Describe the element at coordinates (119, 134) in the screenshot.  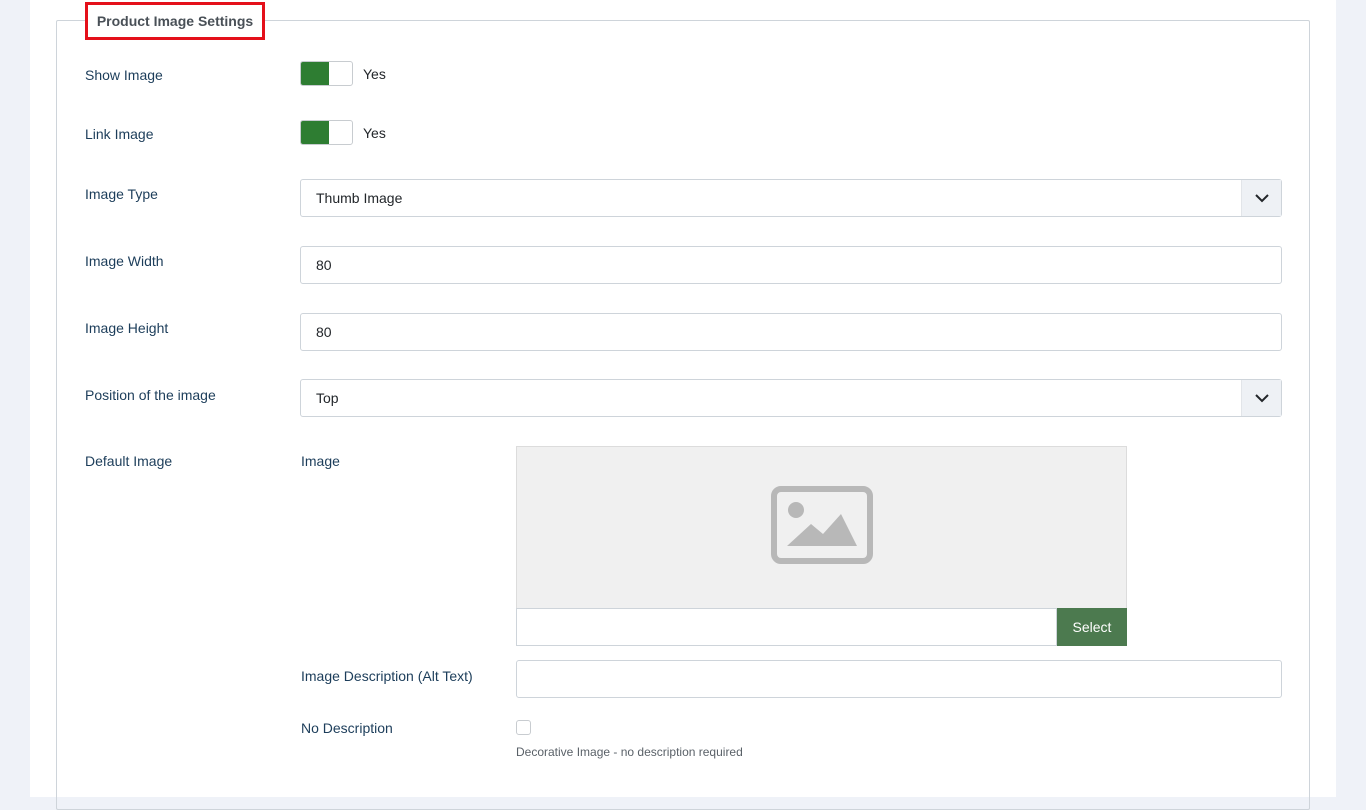
I see `link-image-label: Link Image` at that location.